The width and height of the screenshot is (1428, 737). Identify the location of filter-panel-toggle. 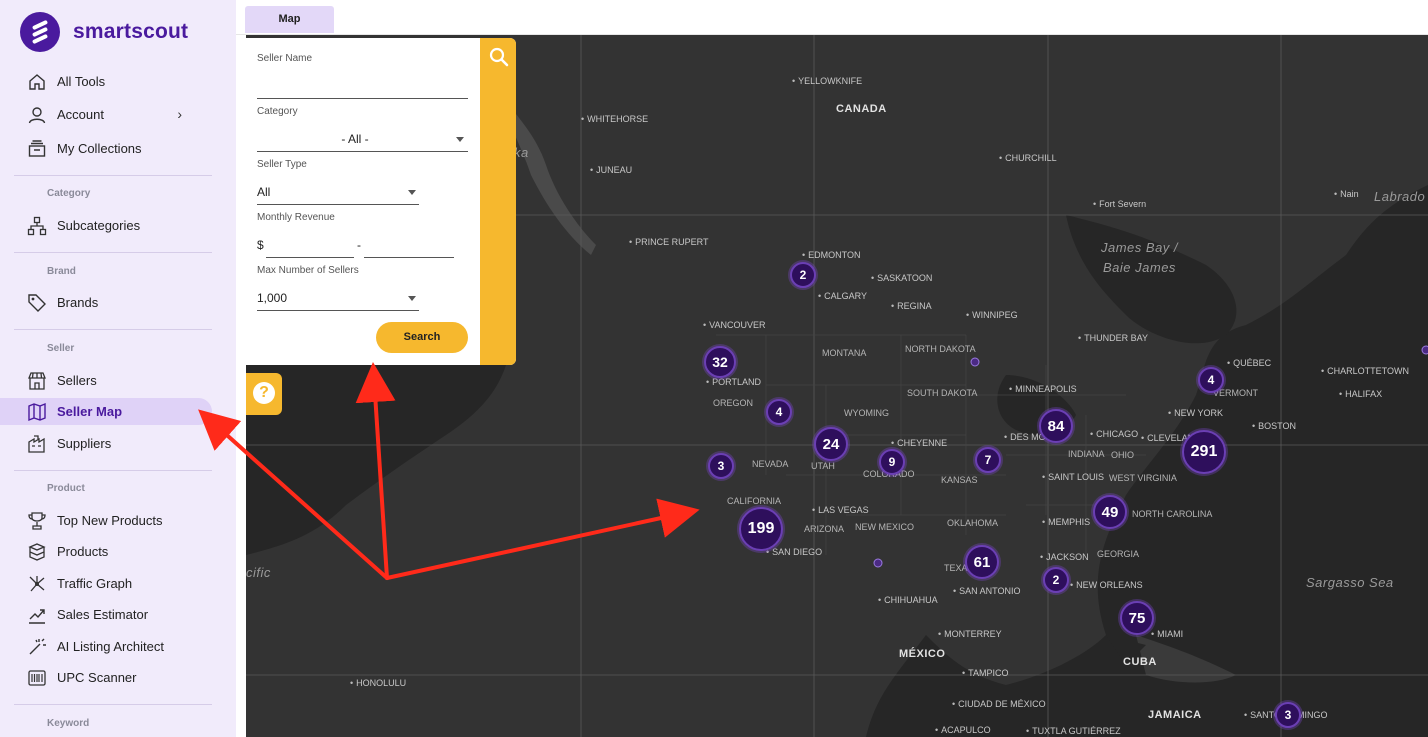
(498, 201).